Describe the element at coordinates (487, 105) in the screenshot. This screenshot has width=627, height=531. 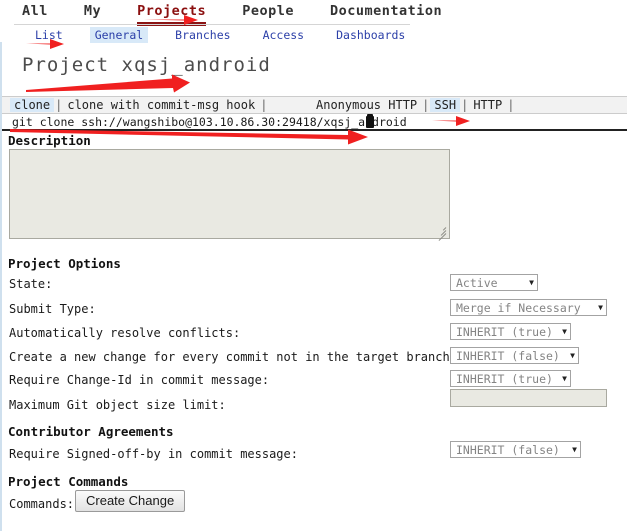
I see `http-link: HTTP` at that location.